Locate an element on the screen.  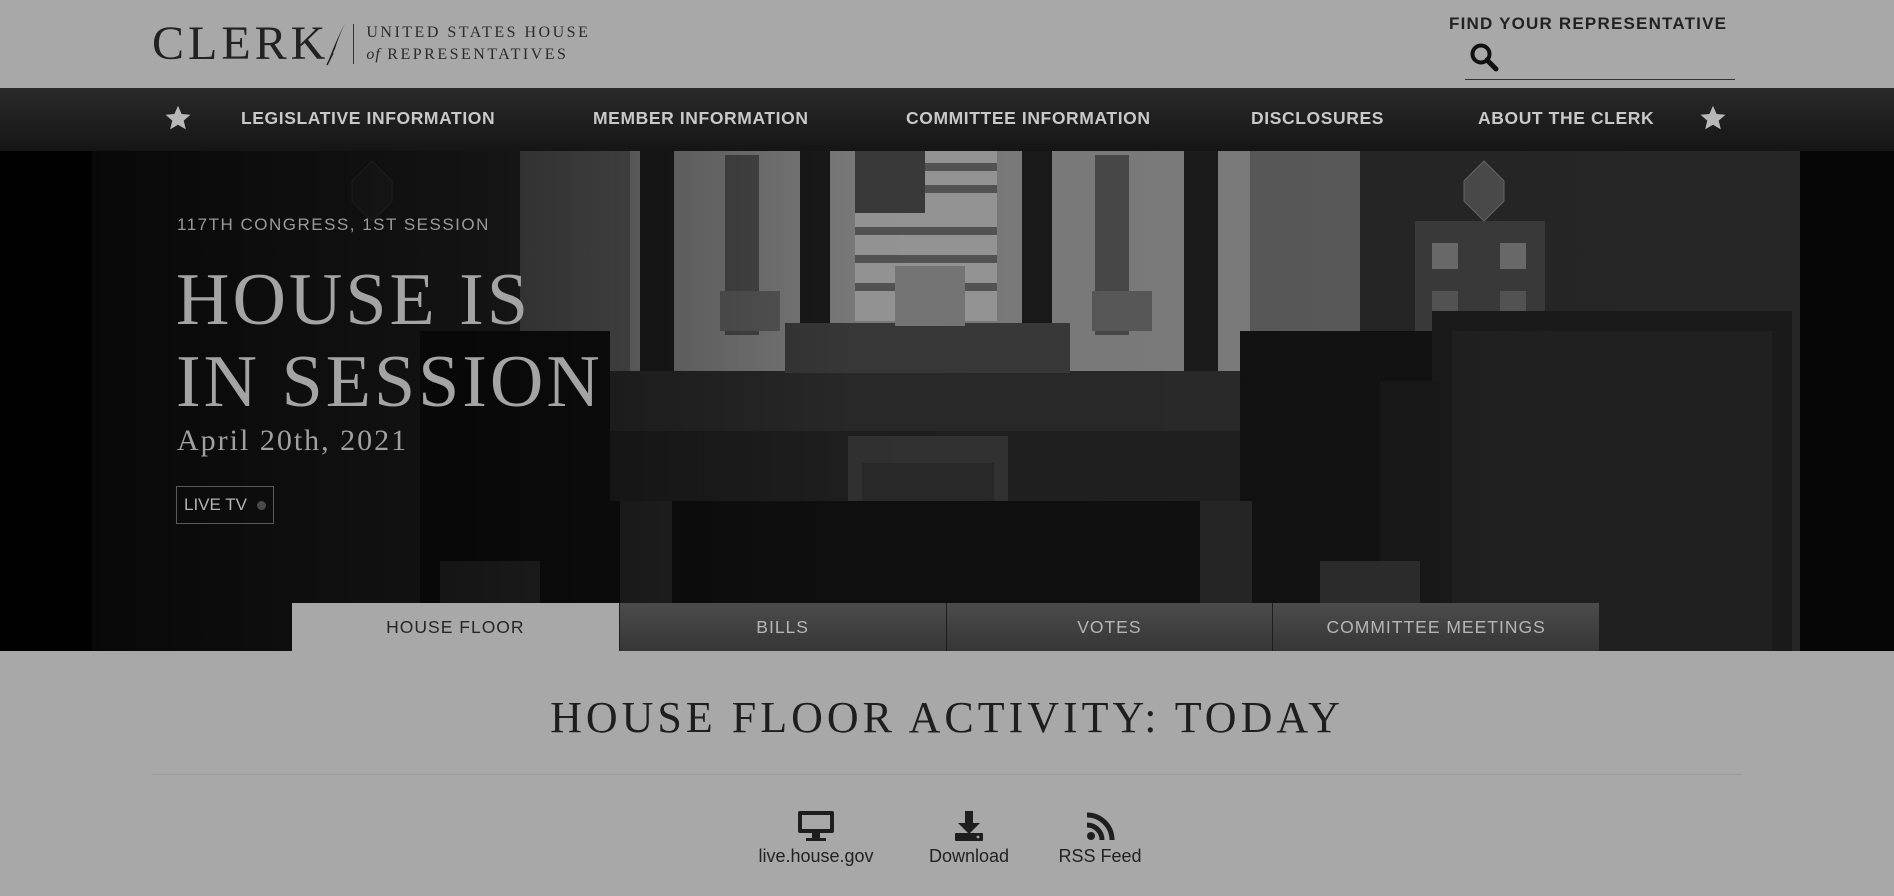
logo-wordmark: CLERK is located at coordinates (241, 43).